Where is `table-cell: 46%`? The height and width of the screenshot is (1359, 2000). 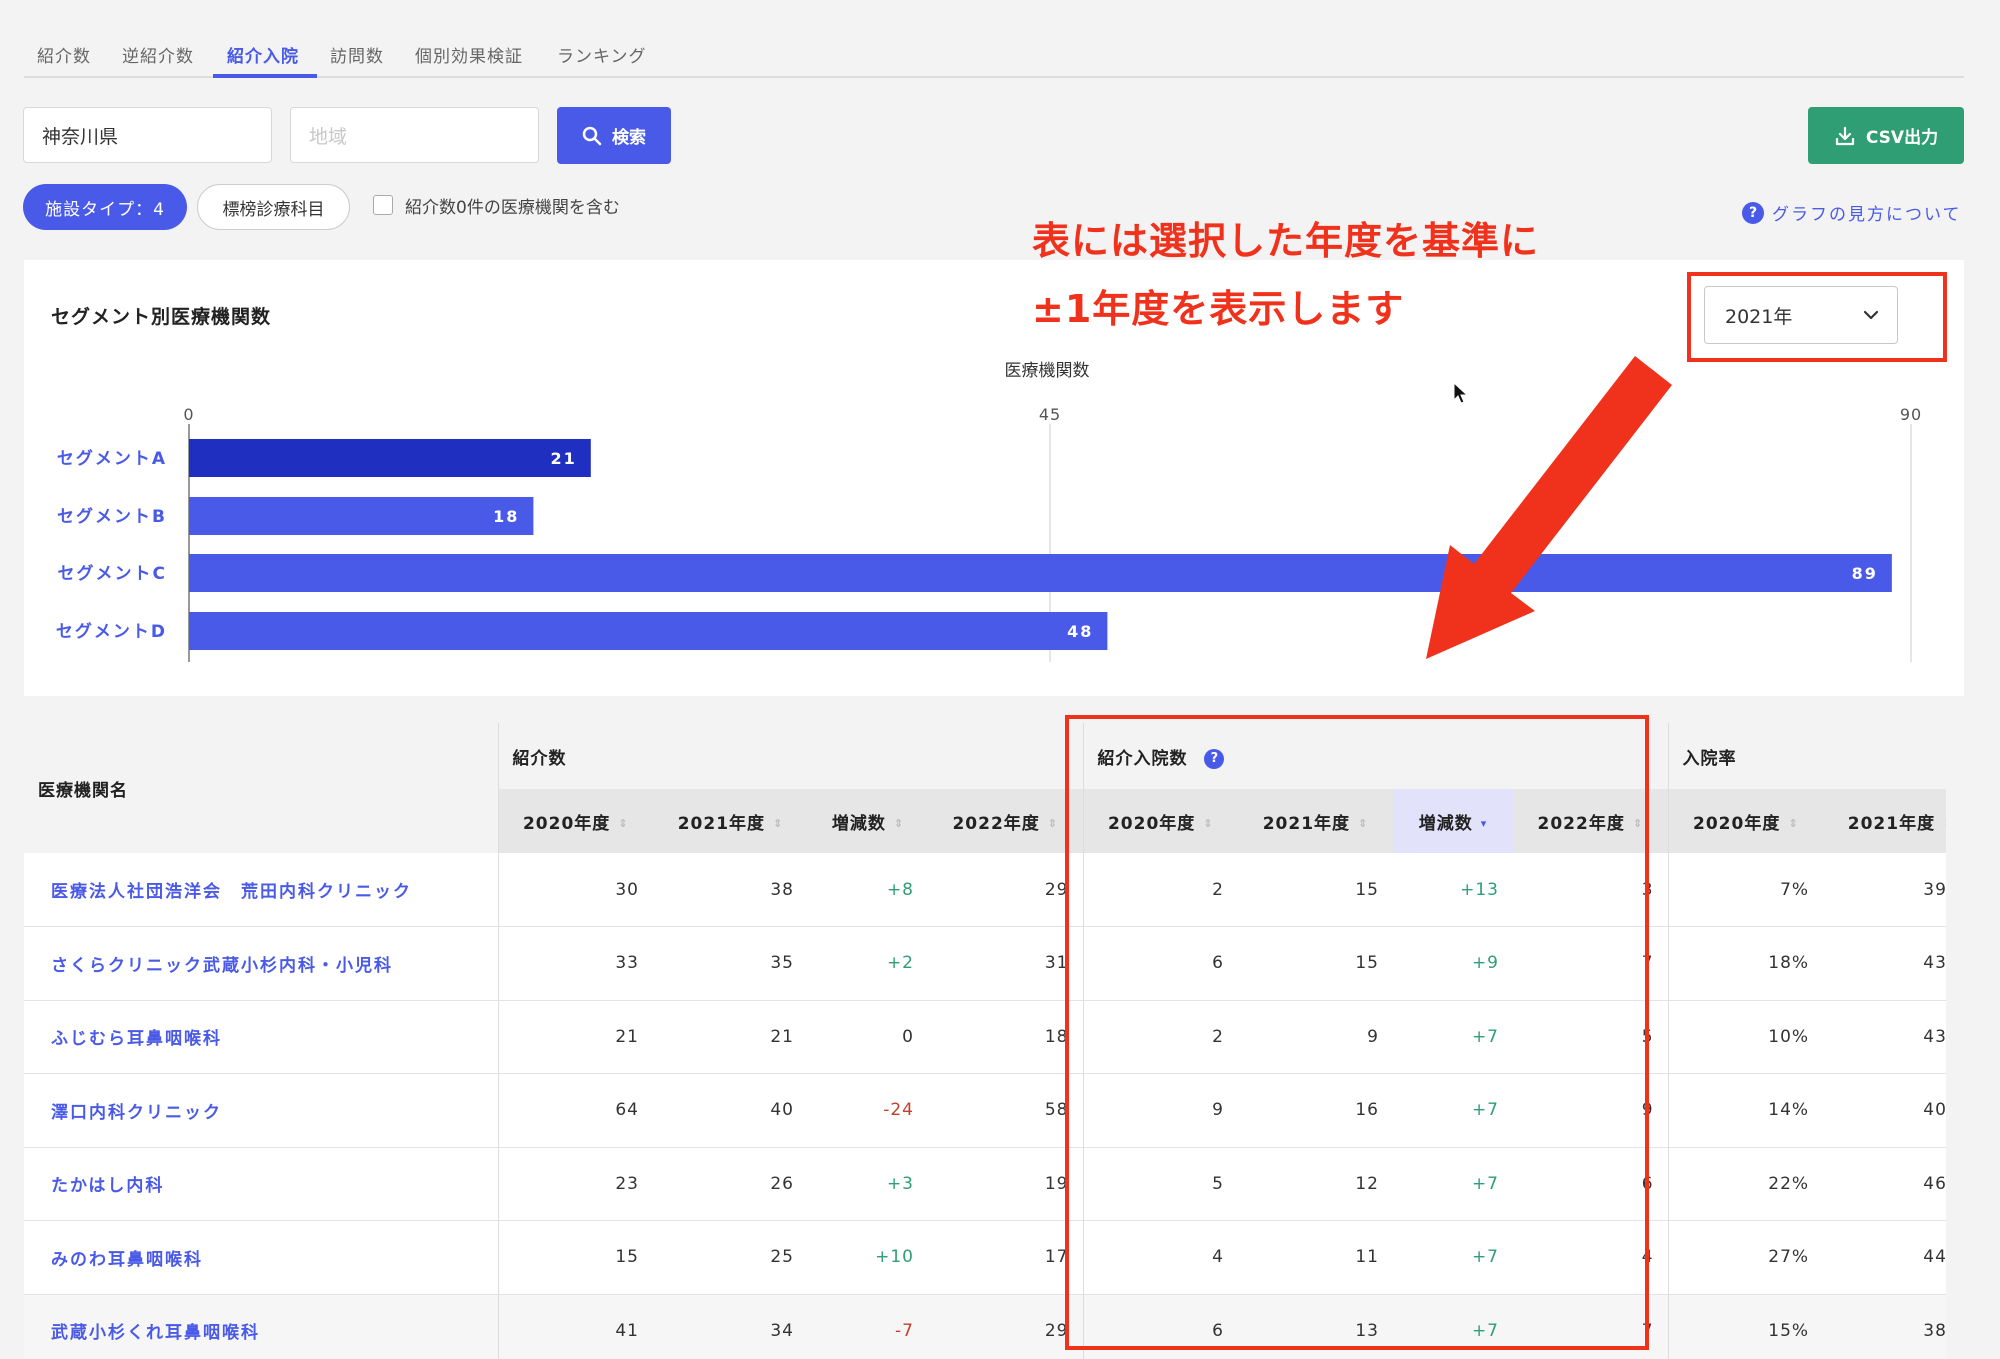 table-cell: 46% is located at coordinates (1884, 1184).